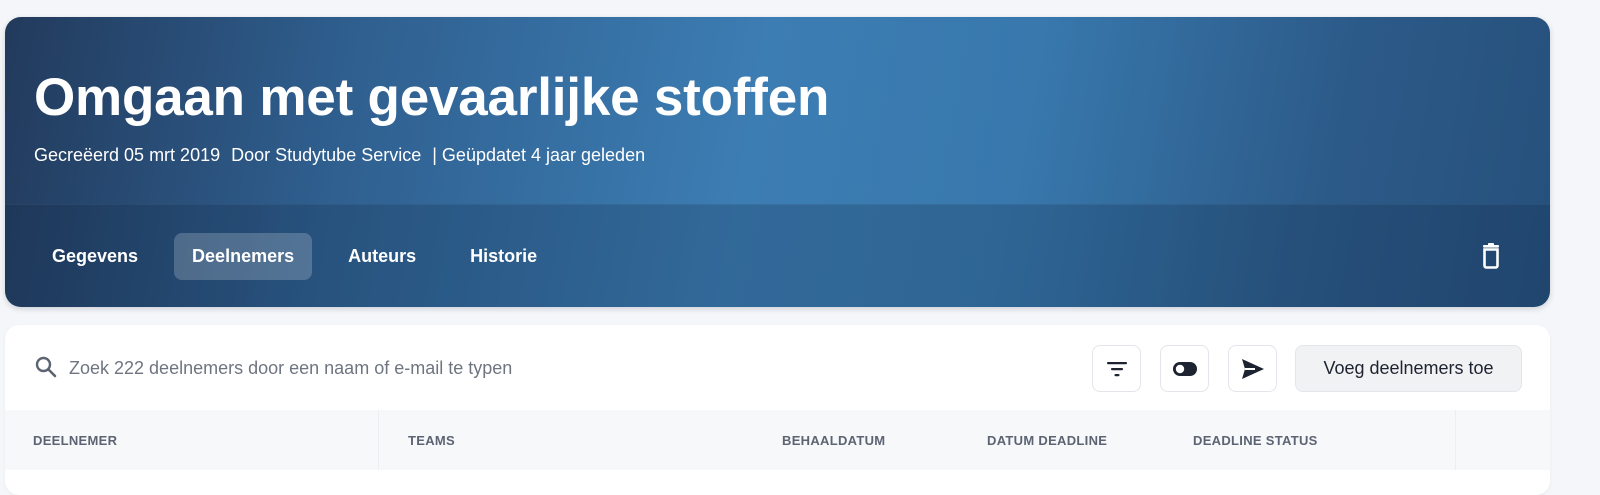 The height and width of the screenshot is (495, 1600). Describe the element at coordinates (382, 256) in the screenshot. I see `tab-auteurs: Auteurs` at that location.